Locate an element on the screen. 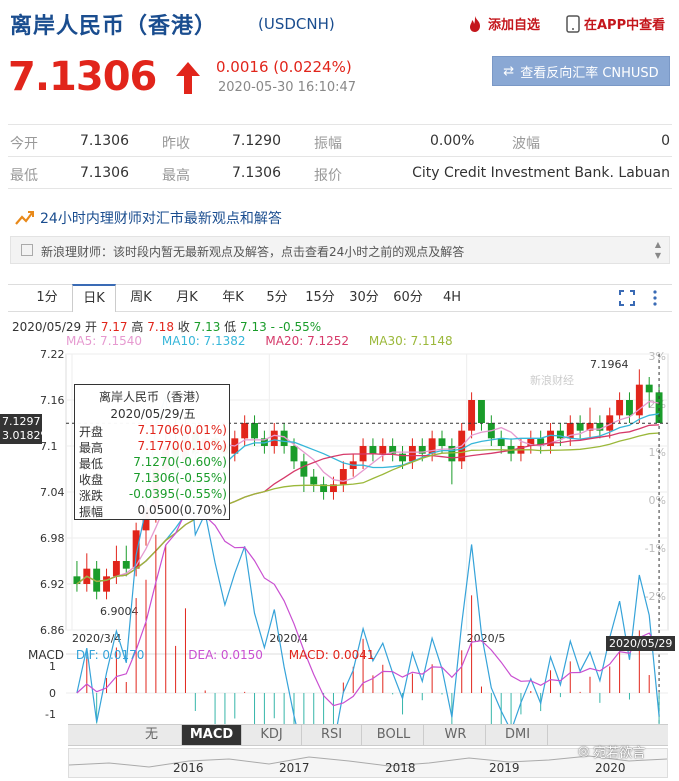 This screenshot has height=781, width=679. indicator-boll: BOLL is located at coordinates (394, 735).